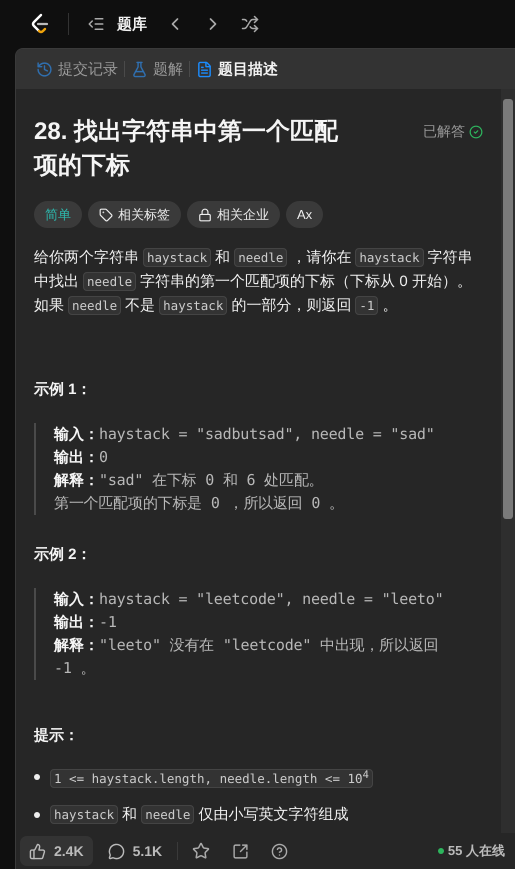  What do you see at coordinates (139, 69) in the screenshot?
I see `flask-icon` at bounding box center [139, 69].